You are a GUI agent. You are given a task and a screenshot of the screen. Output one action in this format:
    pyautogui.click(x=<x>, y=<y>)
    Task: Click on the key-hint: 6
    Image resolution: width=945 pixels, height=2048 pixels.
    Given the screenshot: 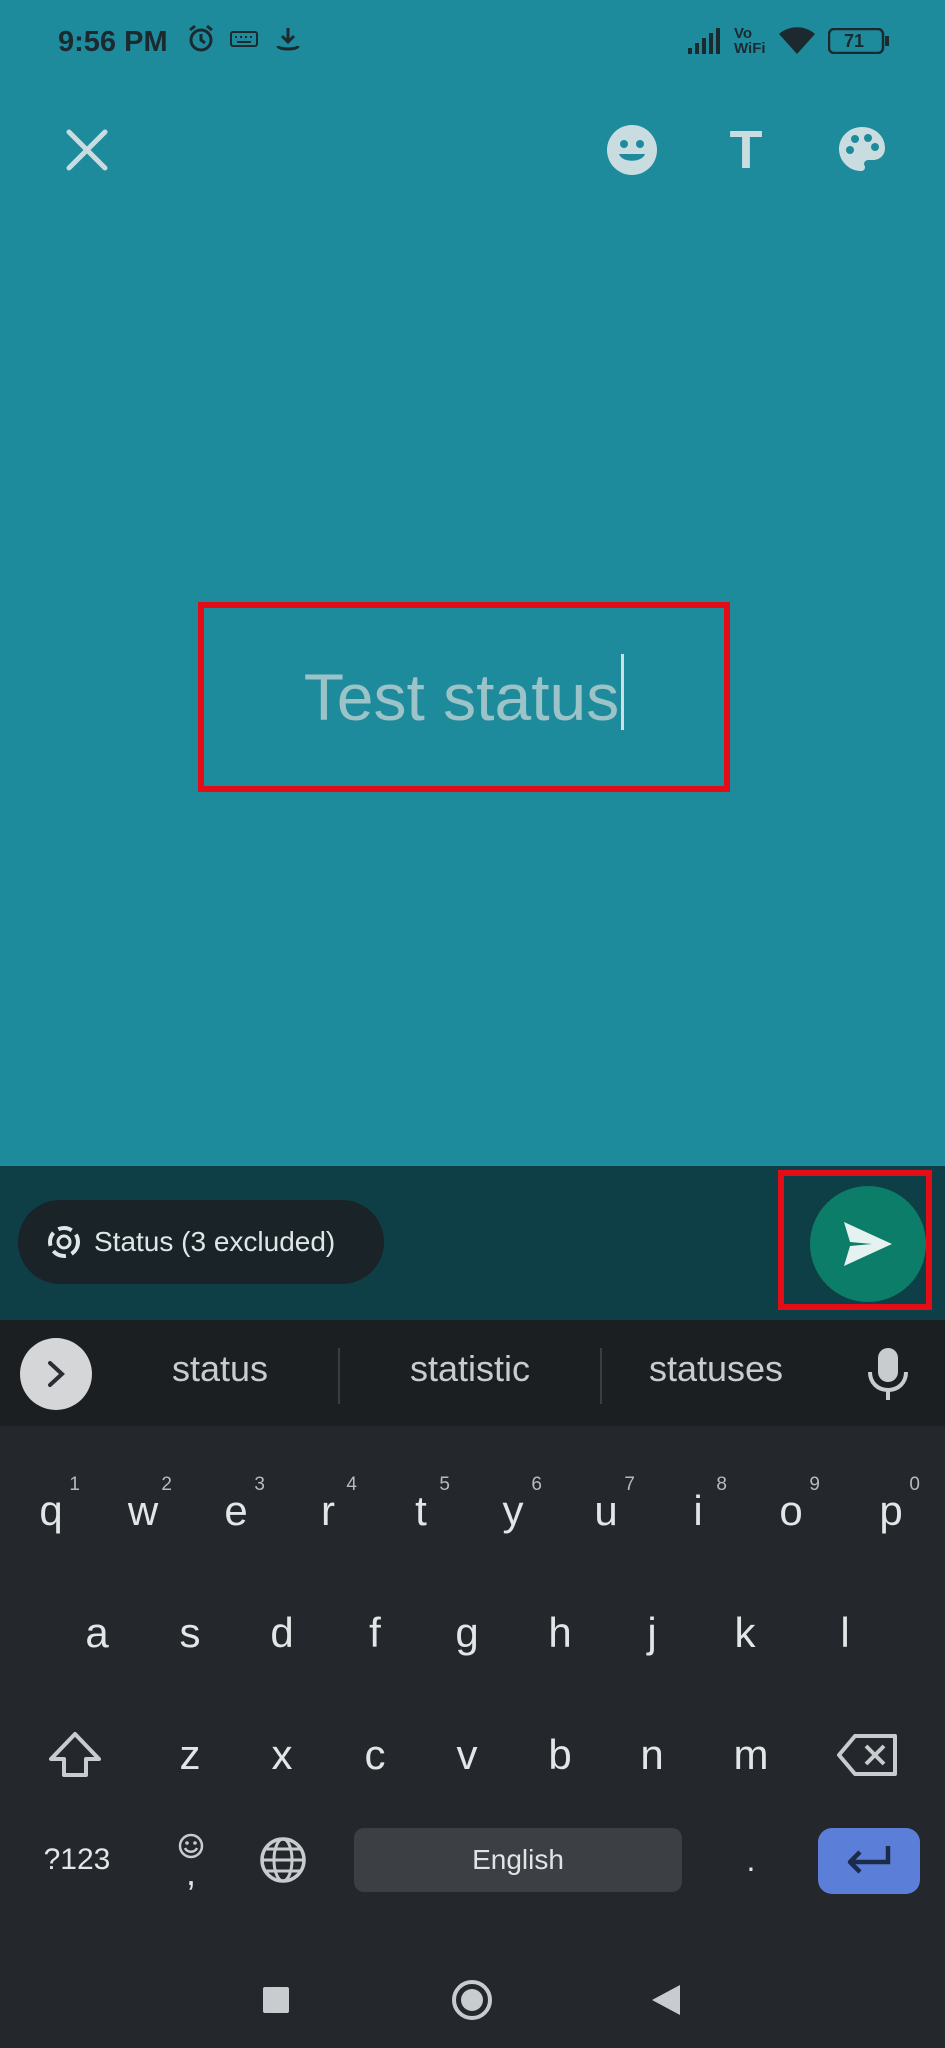 What is the action you would take?
    pyautogui.click(x=536, y=1484)
    